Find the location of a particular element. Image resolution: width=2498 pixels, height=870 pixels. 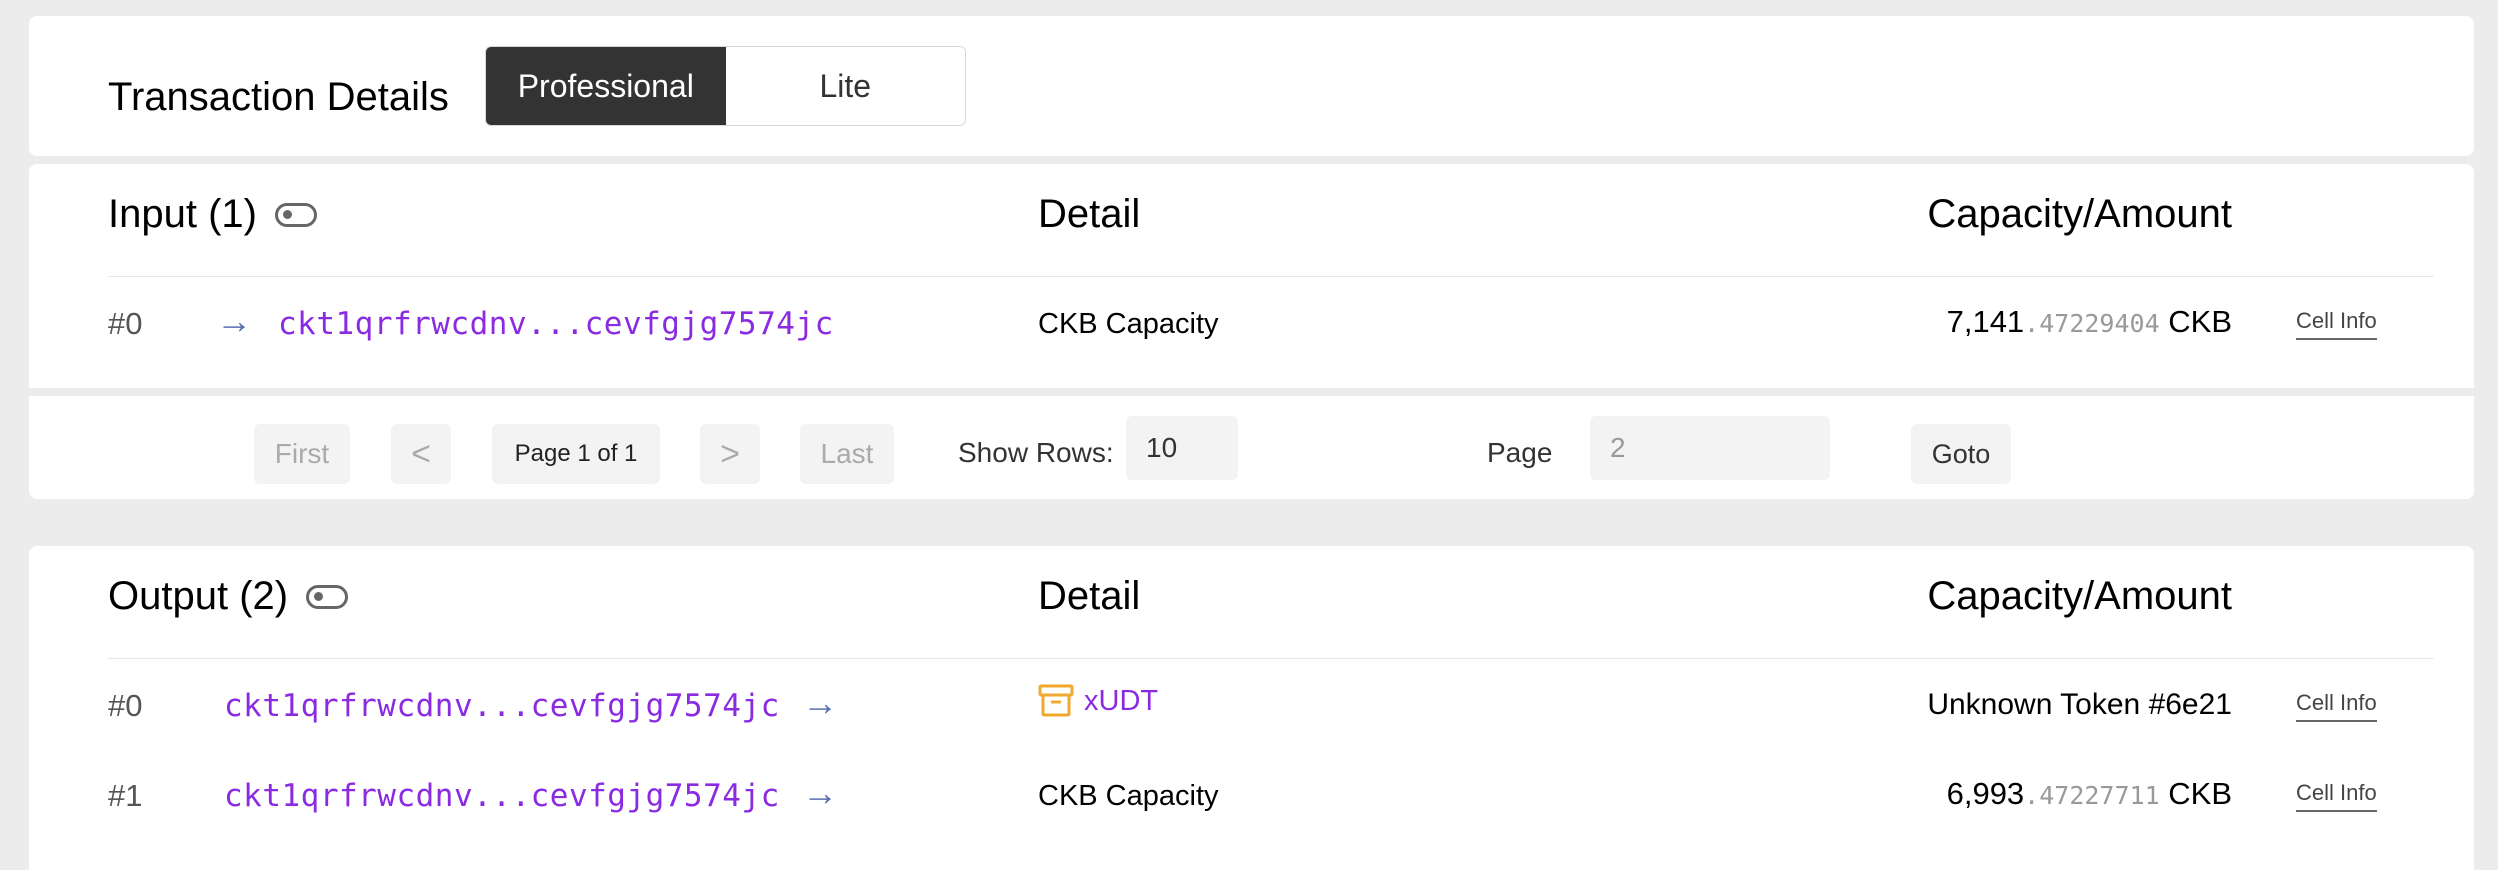

output-amount: 6,993.47227711 CKB is located at coordinates (2089, 794).